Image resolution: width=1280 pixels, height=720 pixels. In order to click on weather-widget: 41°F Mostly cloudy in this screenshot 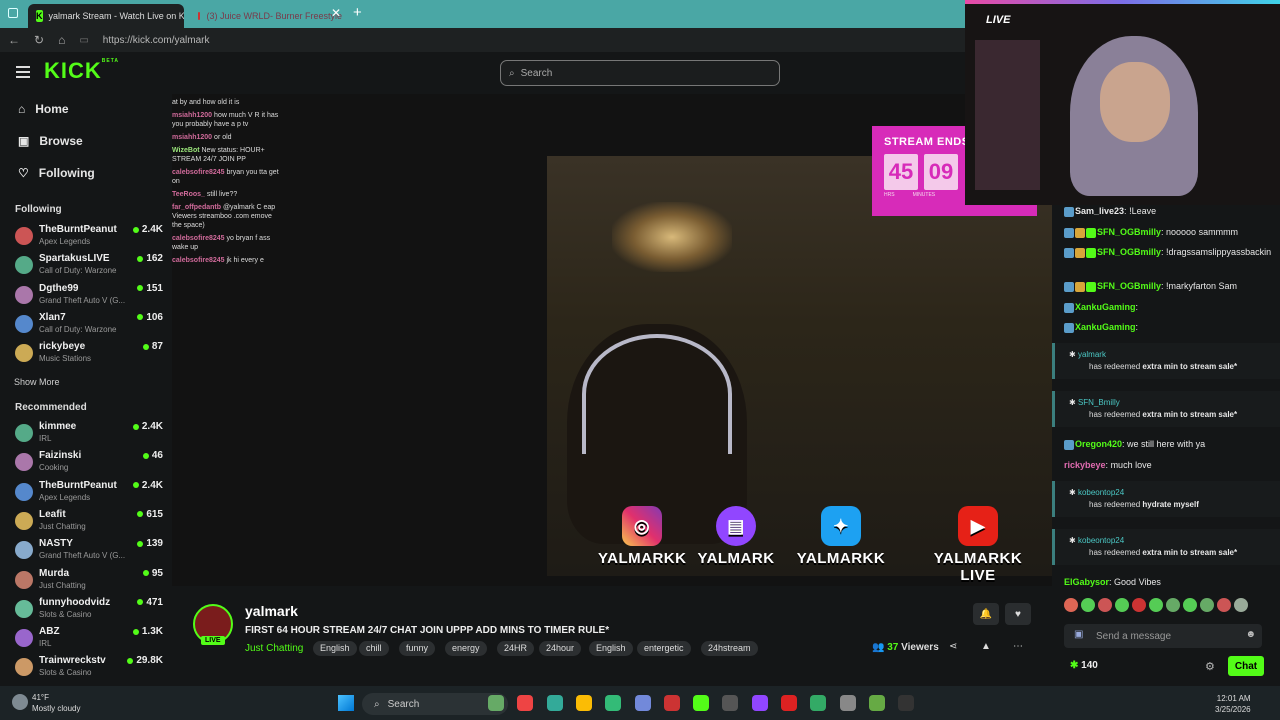, I will do `click(56, 703)`.